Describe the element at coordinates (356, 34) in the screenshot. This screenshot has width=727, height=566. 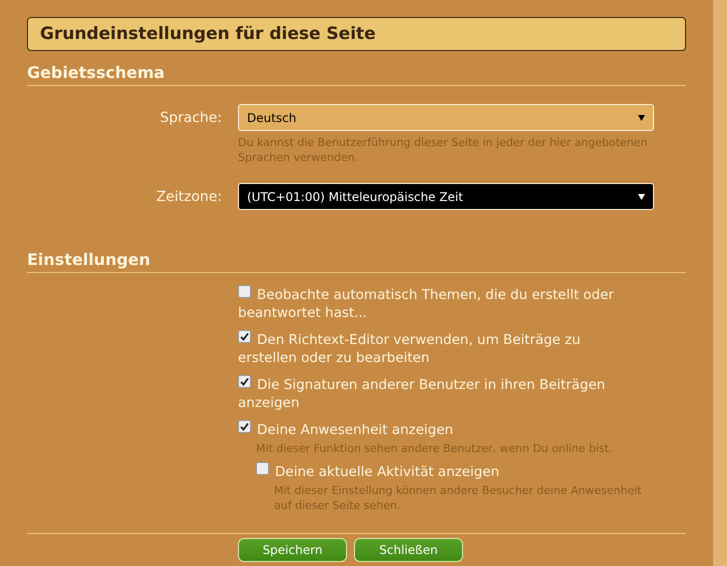
I see `page-title: Grundeinstellungen für diese Seite` at that location.